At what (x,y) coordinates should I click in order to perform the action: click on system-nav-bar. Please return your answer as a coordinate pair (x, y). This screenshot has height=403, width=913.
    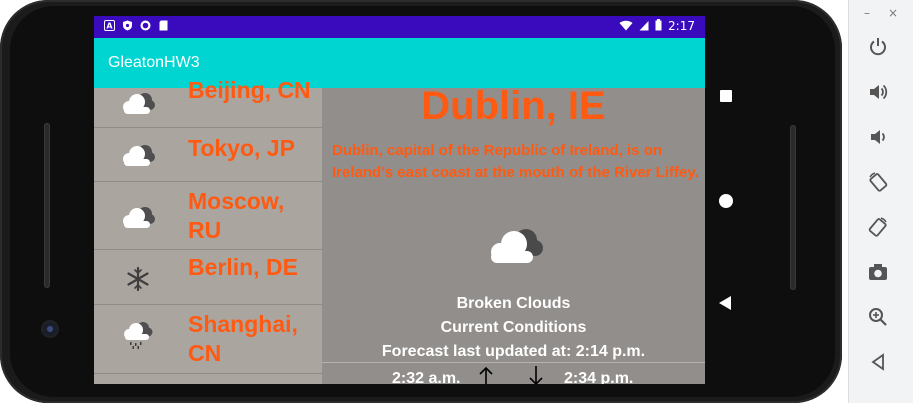
    Looking at the image, I should click on (726, 200).